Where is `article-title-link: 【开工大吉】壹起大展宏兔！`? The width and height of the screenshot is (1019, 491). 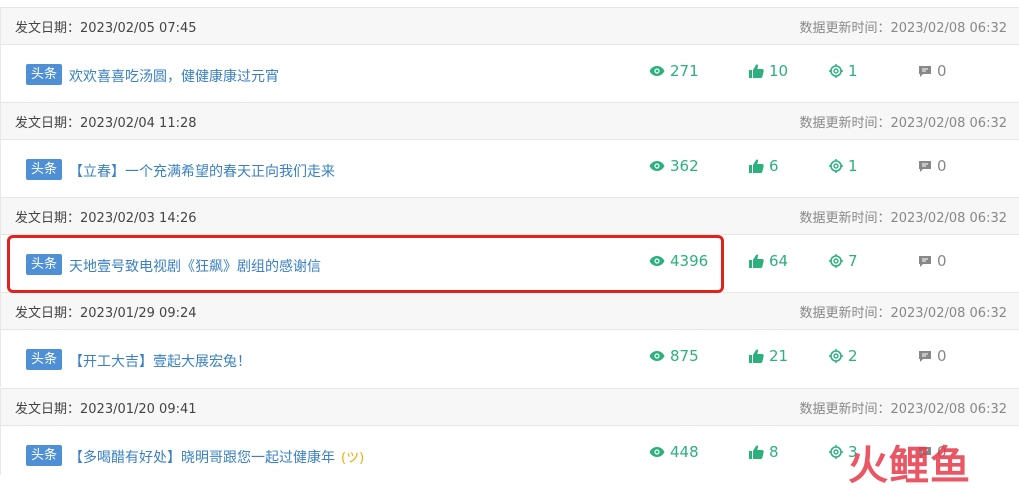
article-title-link: 【开工大吉】壹起大展宏兔！ is located at coordinates (160, 361).